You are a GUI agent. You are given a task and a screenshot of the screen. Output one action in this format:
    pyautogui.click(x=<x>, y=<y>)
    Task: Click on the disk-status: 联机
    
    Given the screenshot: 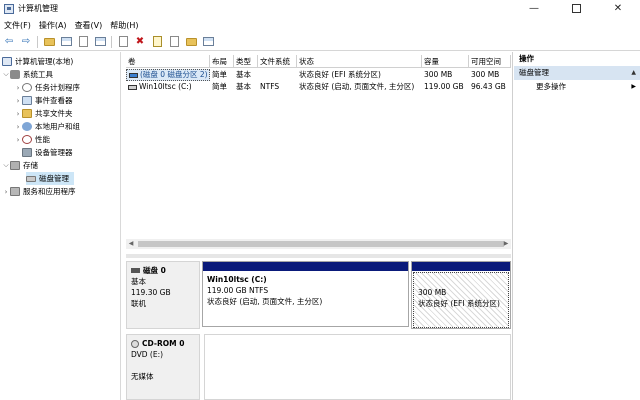 What is the action you would take?
    pyautogui.click(x=138, y=303)
    